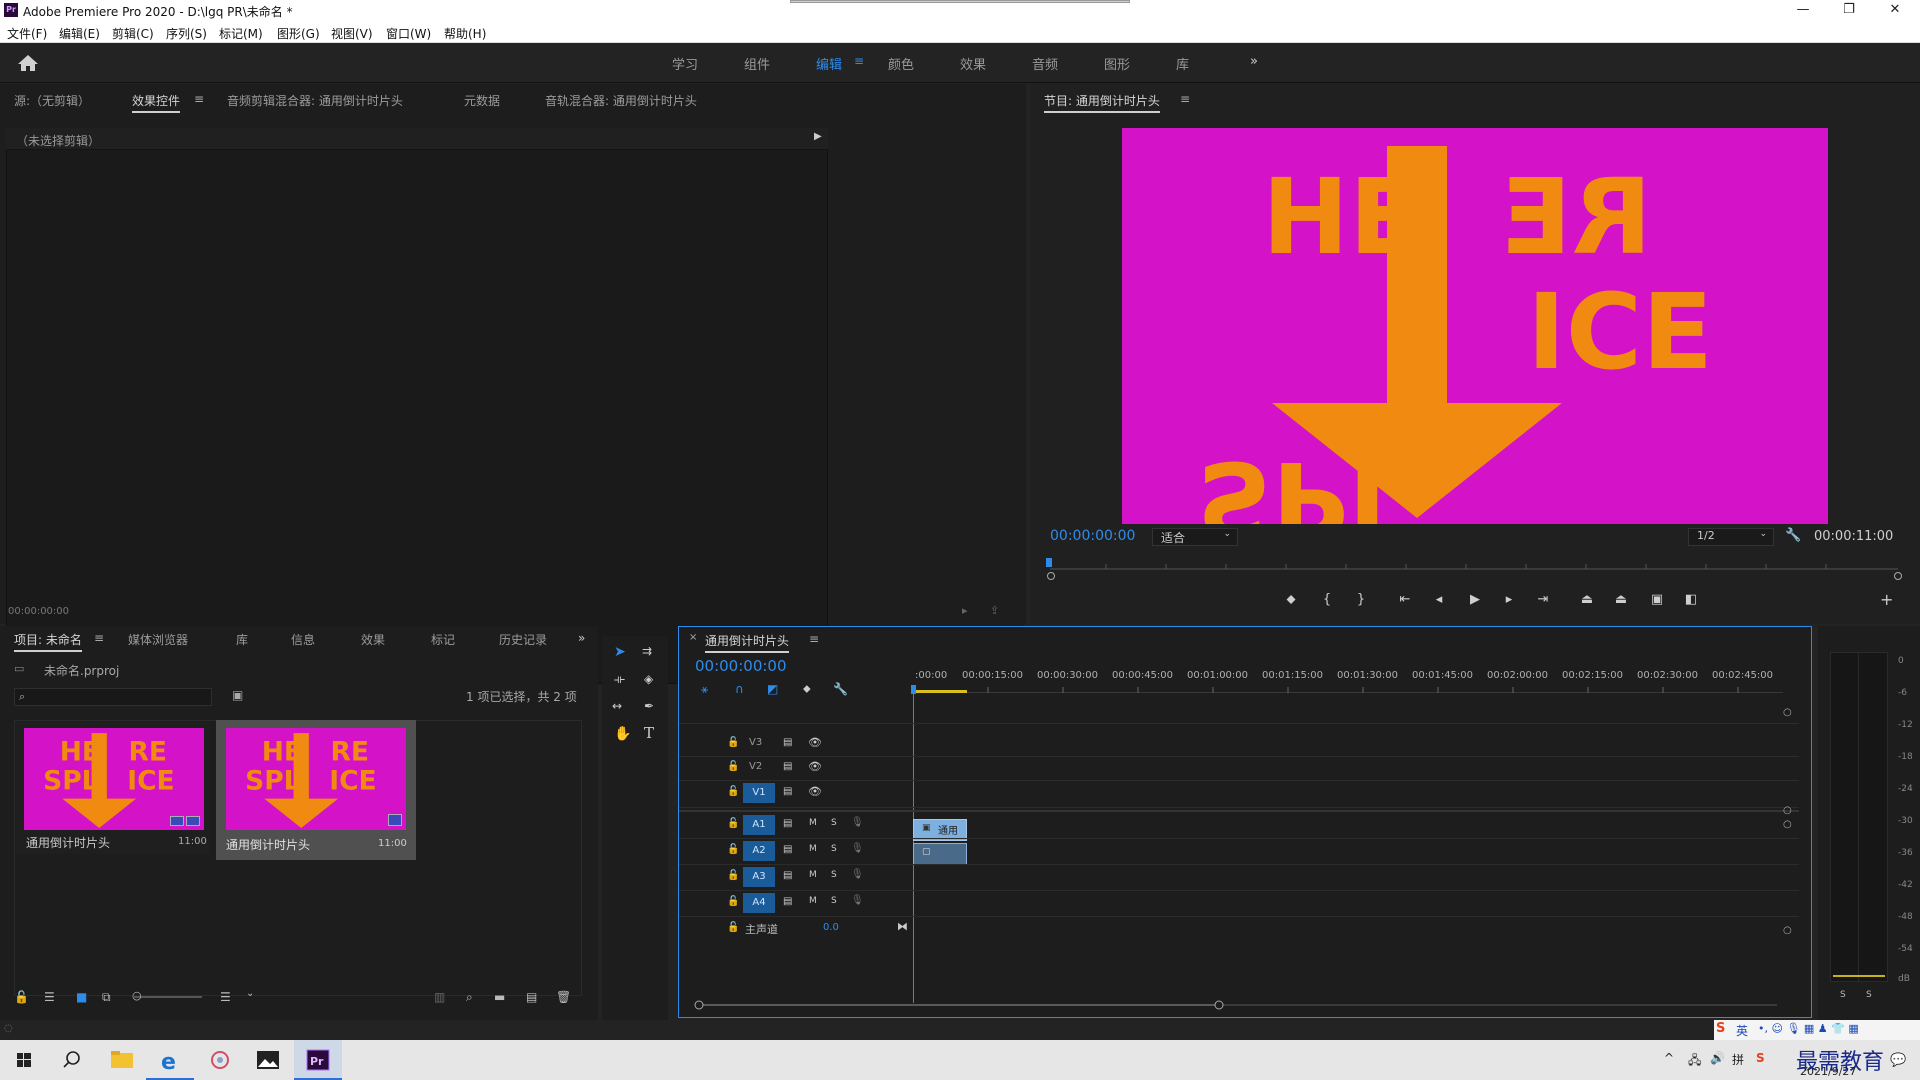 This screenshot has width=1920, height=1080. What do you see at coordinates (940, 854) in the screenshot?
I see `audio-clip: ▢` at bounding box center [940, 854].